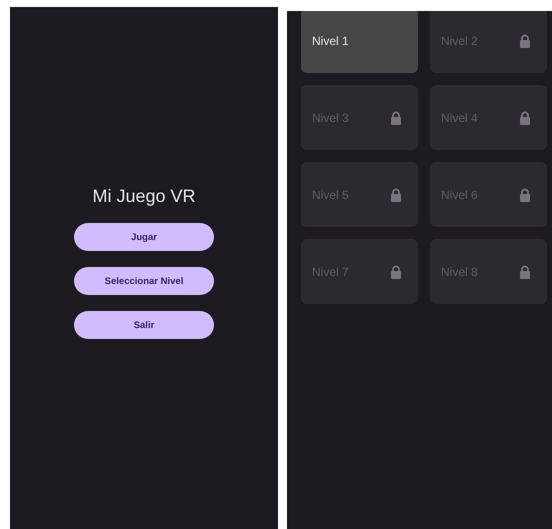  What do you see at coordinates (359, 42) in the screenshot?
I see `level-card: Nivel 1` at bounding box center [359, 42].